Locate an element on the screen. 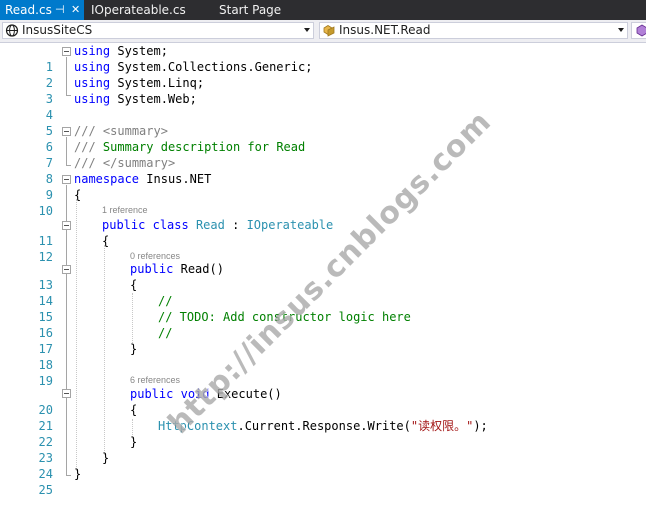  todo-comment: // TODO: Add constructor logic here is located at coordinates (284, 317).